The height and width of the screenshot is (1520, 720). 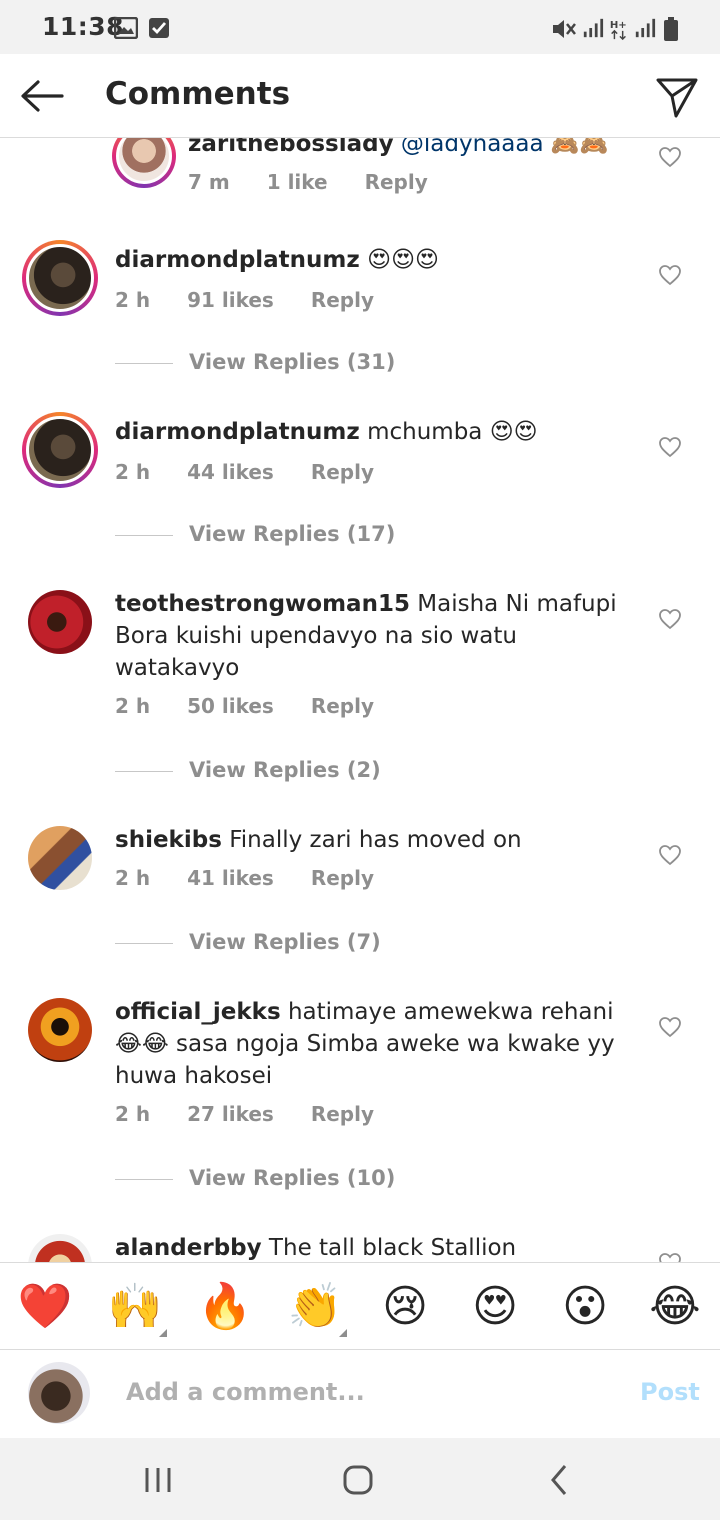 What do you see at coordinates (593, 28) in the screenshot?
I see `signal-icon` at bounding box center [593, 28].